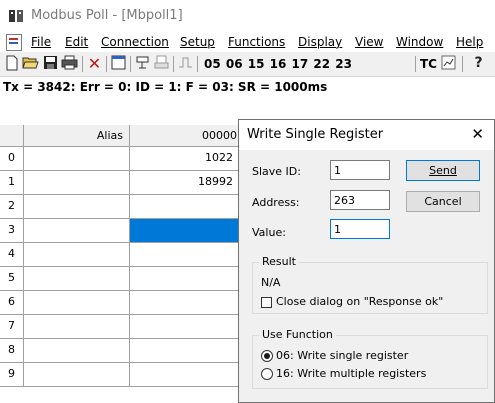 The height and width of the screenshot is (403, 495). What do you see at coordinates (448, 63) in the screenshot?
I see `chart-icon` at bounding box center [448, 63].